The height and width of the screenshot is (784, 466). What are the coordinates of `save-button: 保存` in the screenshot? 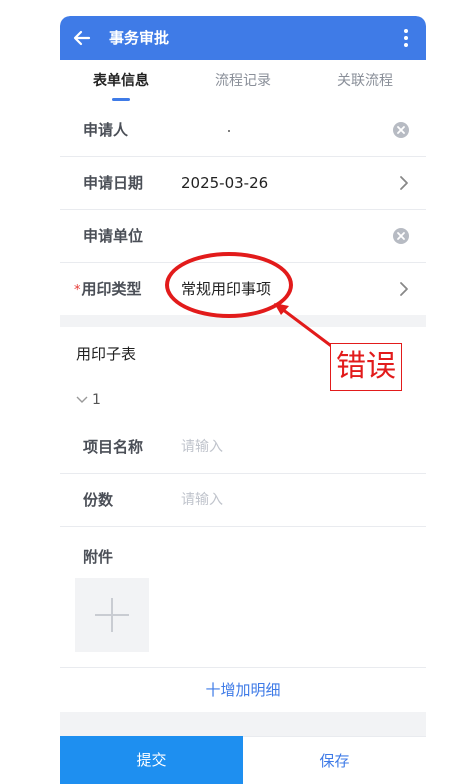 It's located at (334, 760).